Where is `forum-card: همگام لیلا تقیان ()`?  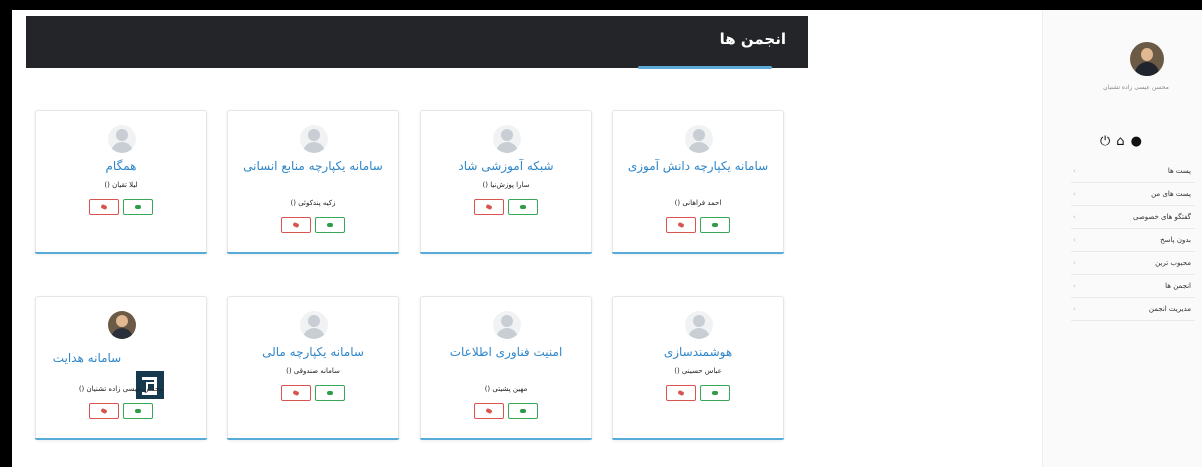
forum-card: همگام لیلا تقیان () is located at coordinates (121, 182).